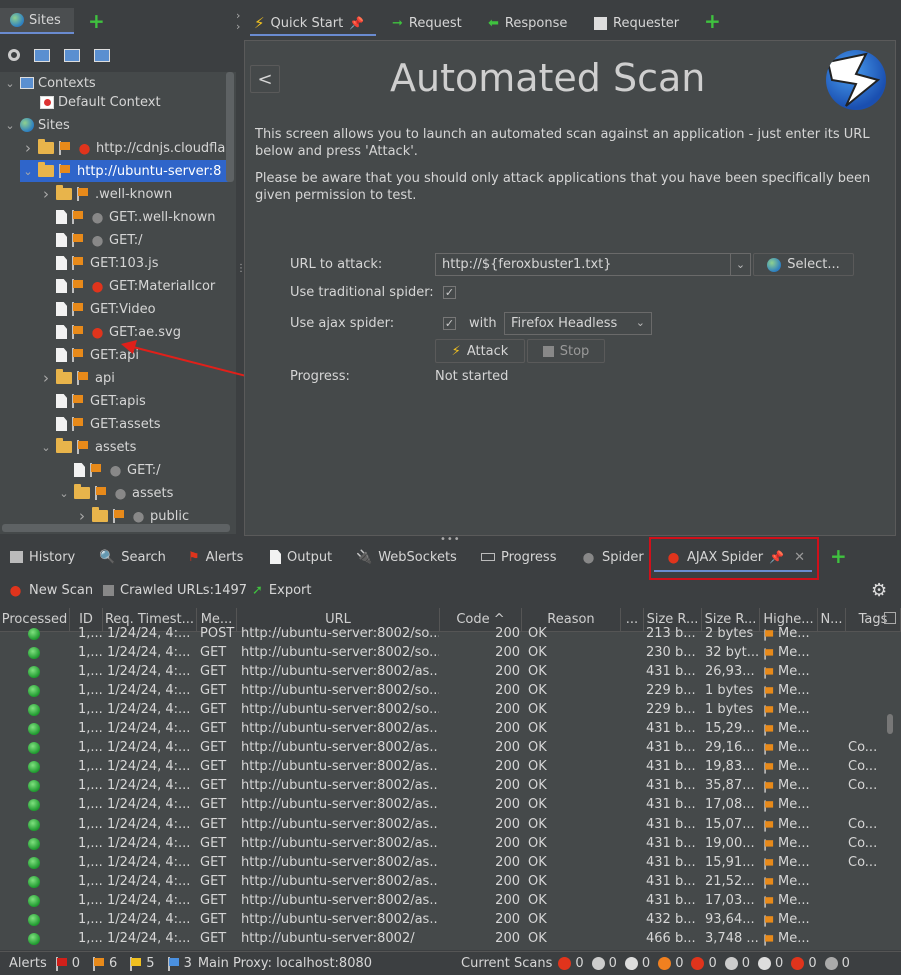 This screenshot has width=901, height=975. What do you see at coordinates (98, 309) in the screenshot?
I see `tree-node: GET:Video` at bounding box center [98, 309].